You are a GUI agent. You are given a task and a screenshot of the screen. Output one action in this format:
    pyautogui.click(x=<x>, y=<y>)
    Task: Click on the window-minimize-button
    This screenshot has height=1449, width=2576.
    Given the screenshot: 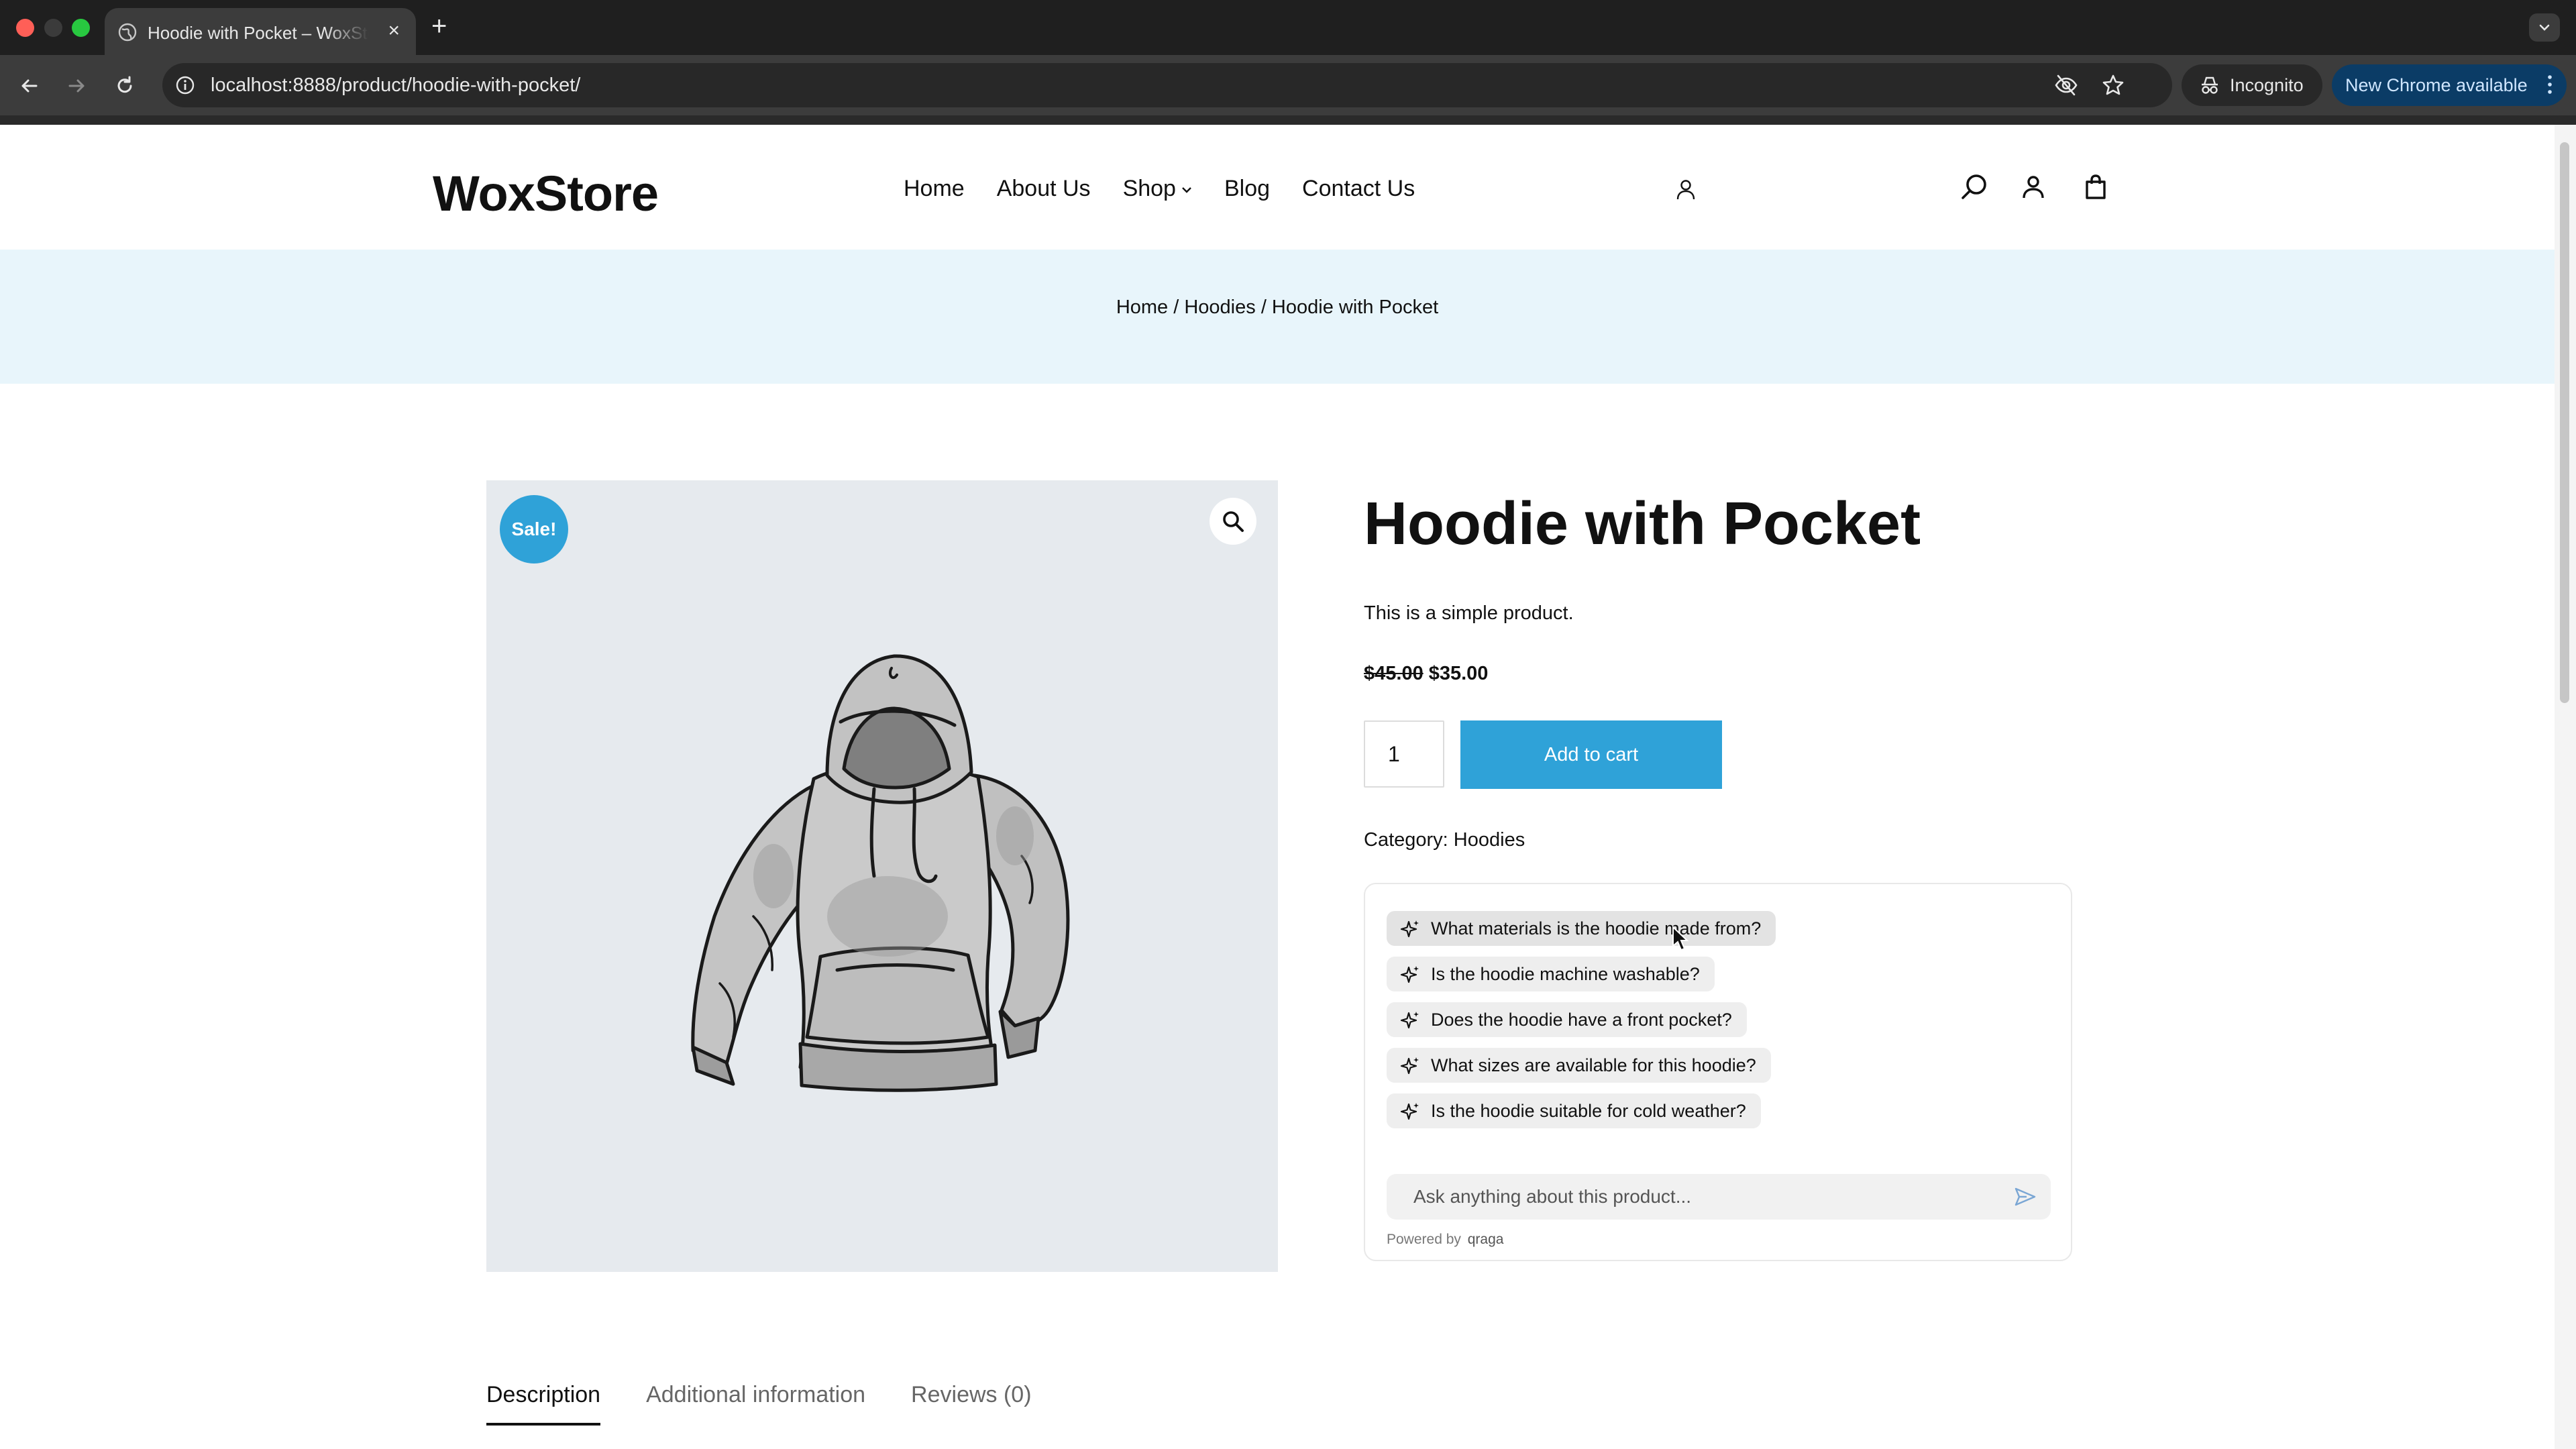 What is the action you would take?
    pyautogui.click(x=53, y=28)
    